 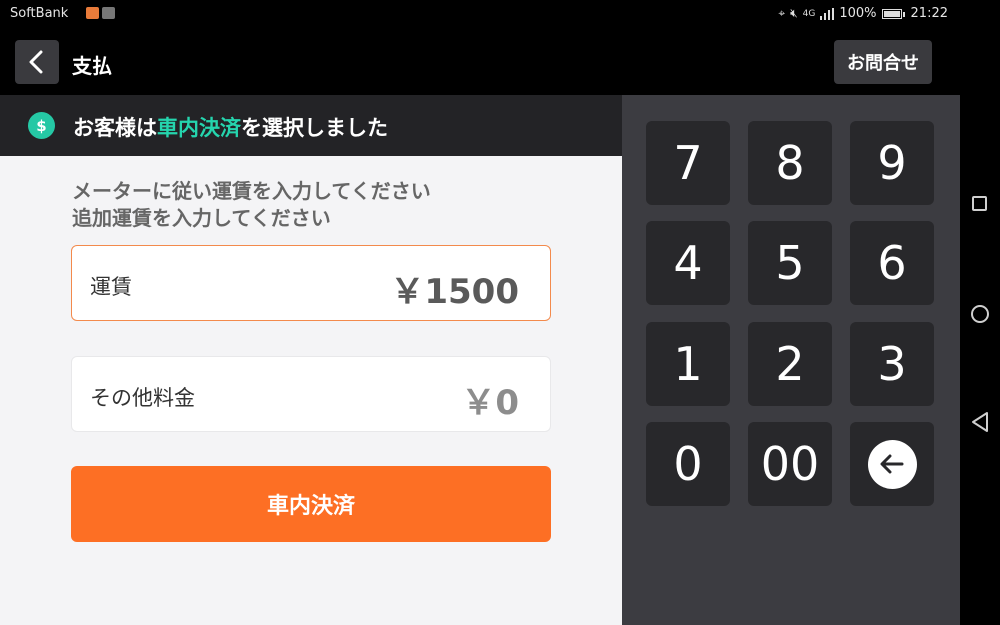 I want to click on location-icon: ⌖, so click(x=782, y=13).